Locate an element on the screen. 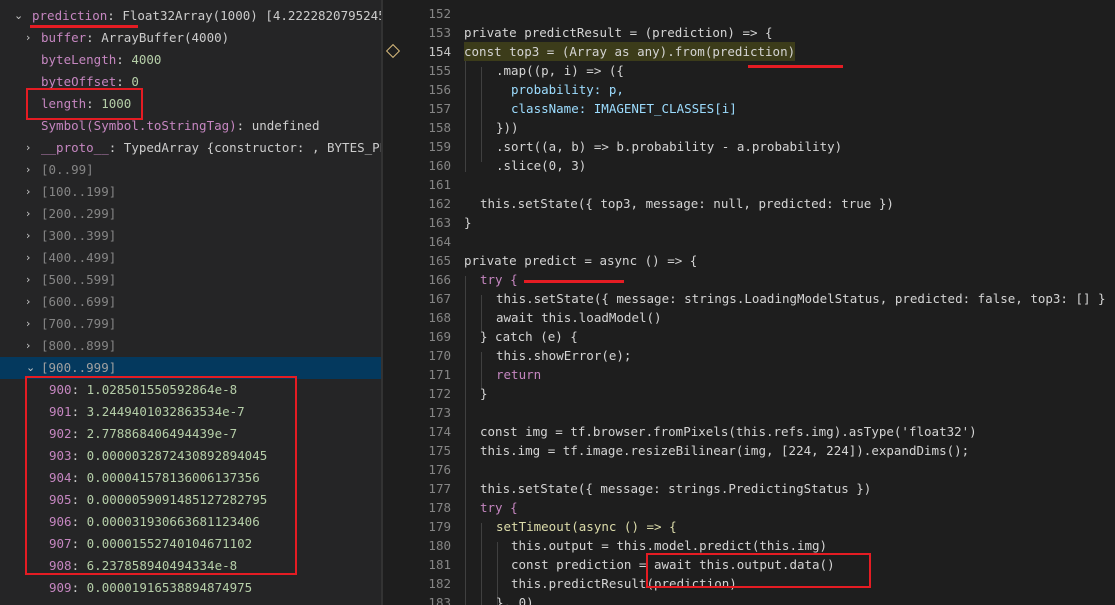  prop-name: buffer is located at coordinates (64, 37).